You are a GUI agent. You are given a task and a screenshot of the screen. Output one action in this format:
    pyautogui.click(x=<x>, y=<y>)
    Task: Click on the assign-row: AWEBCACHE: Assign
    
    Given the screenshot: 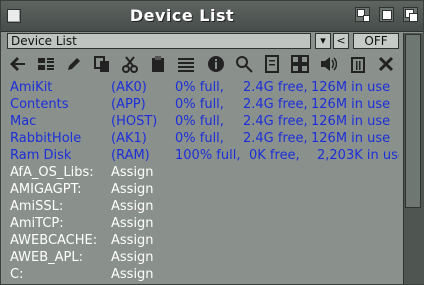 What is the action you would take?
    pyautogui.click(x=203, y=240)
    